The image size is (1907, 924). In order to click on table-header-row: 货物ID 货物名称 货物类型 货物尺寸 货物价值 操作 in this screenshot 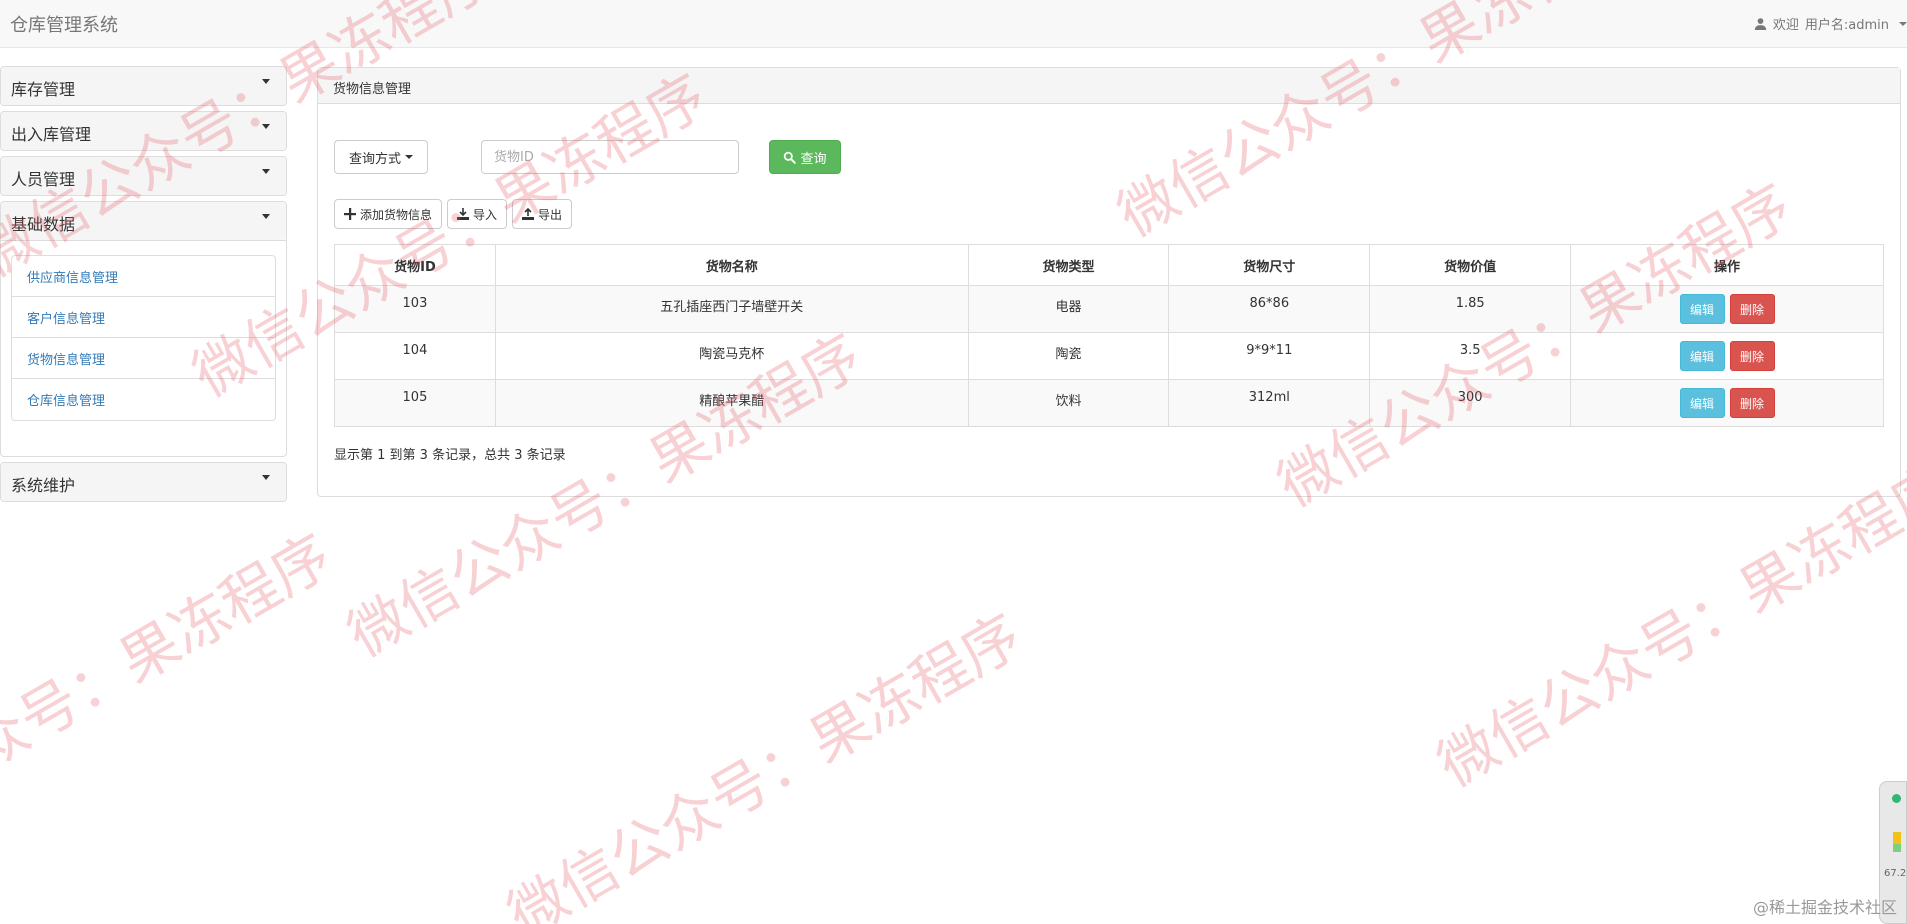, I will do `click(1109, 265)`.